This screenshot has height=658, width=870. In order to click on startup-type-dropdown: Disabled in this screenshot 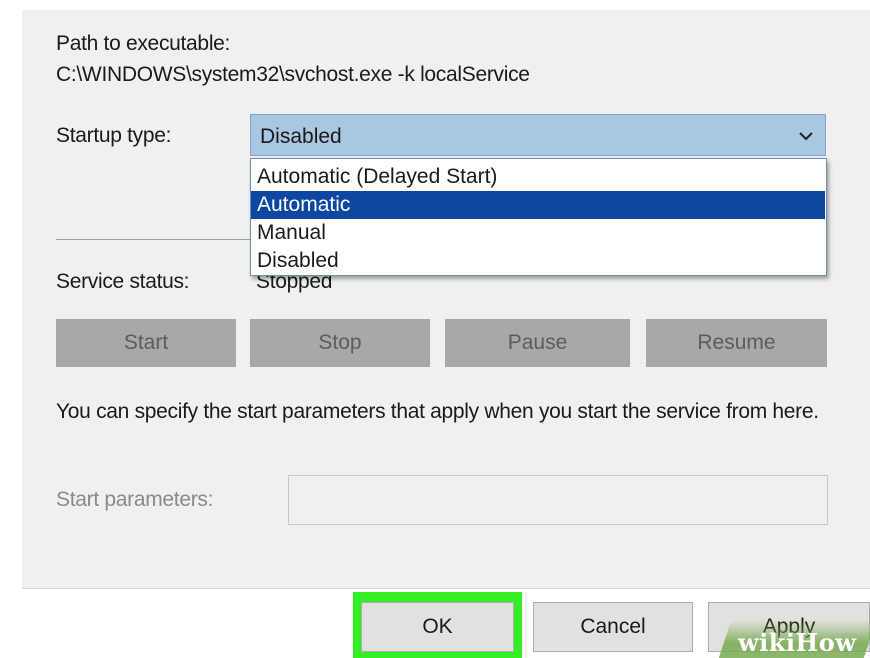, I will do `click(538, 135)`.